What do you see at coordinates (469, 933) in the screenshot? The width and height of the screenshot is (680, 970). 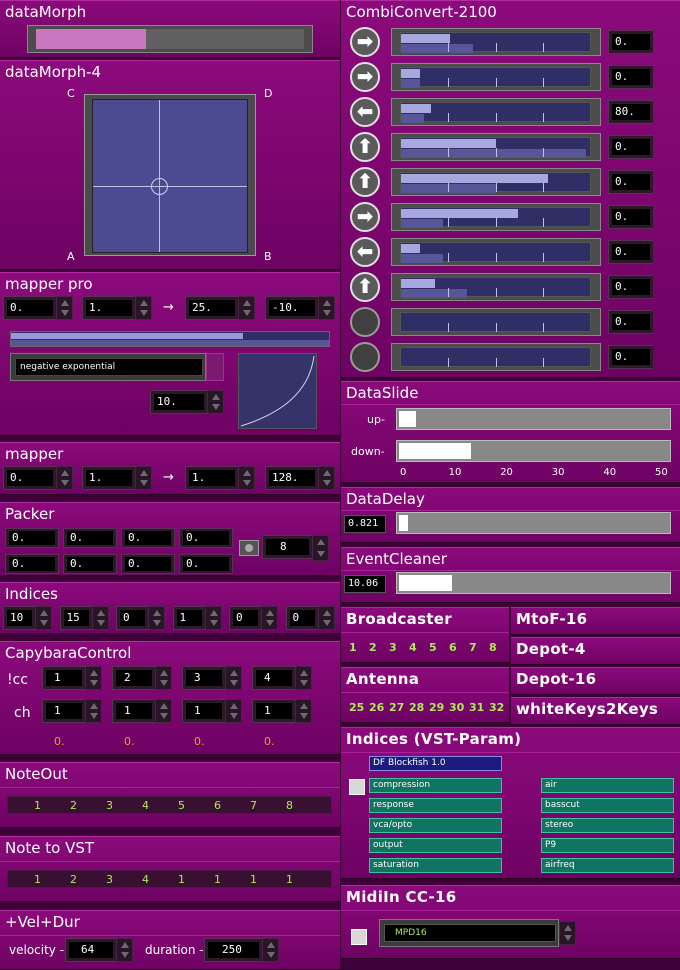 I see `midi-device-select: MPD16` at bounding box center [469, 933].